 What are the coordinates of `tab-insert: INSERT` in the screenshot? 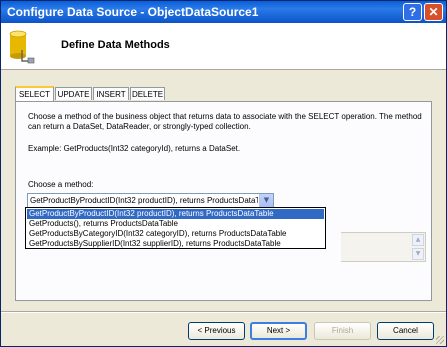 It's located at (111, 93).